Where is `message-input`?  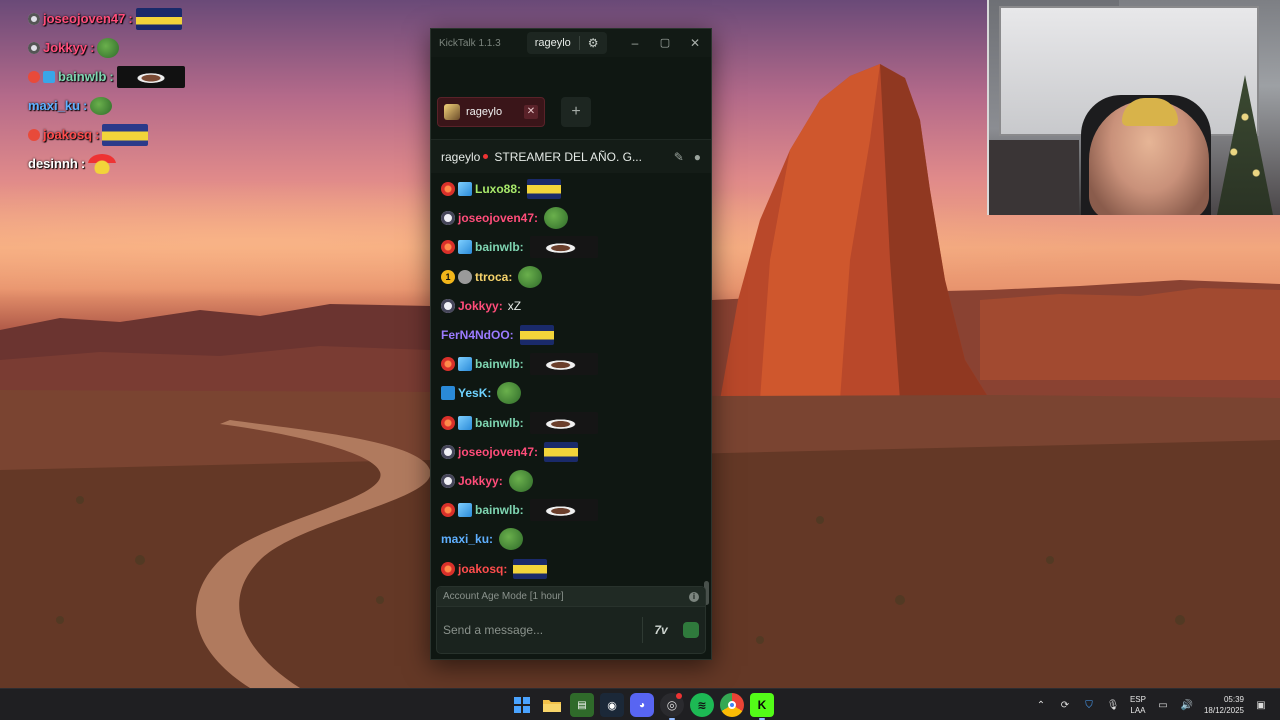 message-input is located at coordinates (538, 630).